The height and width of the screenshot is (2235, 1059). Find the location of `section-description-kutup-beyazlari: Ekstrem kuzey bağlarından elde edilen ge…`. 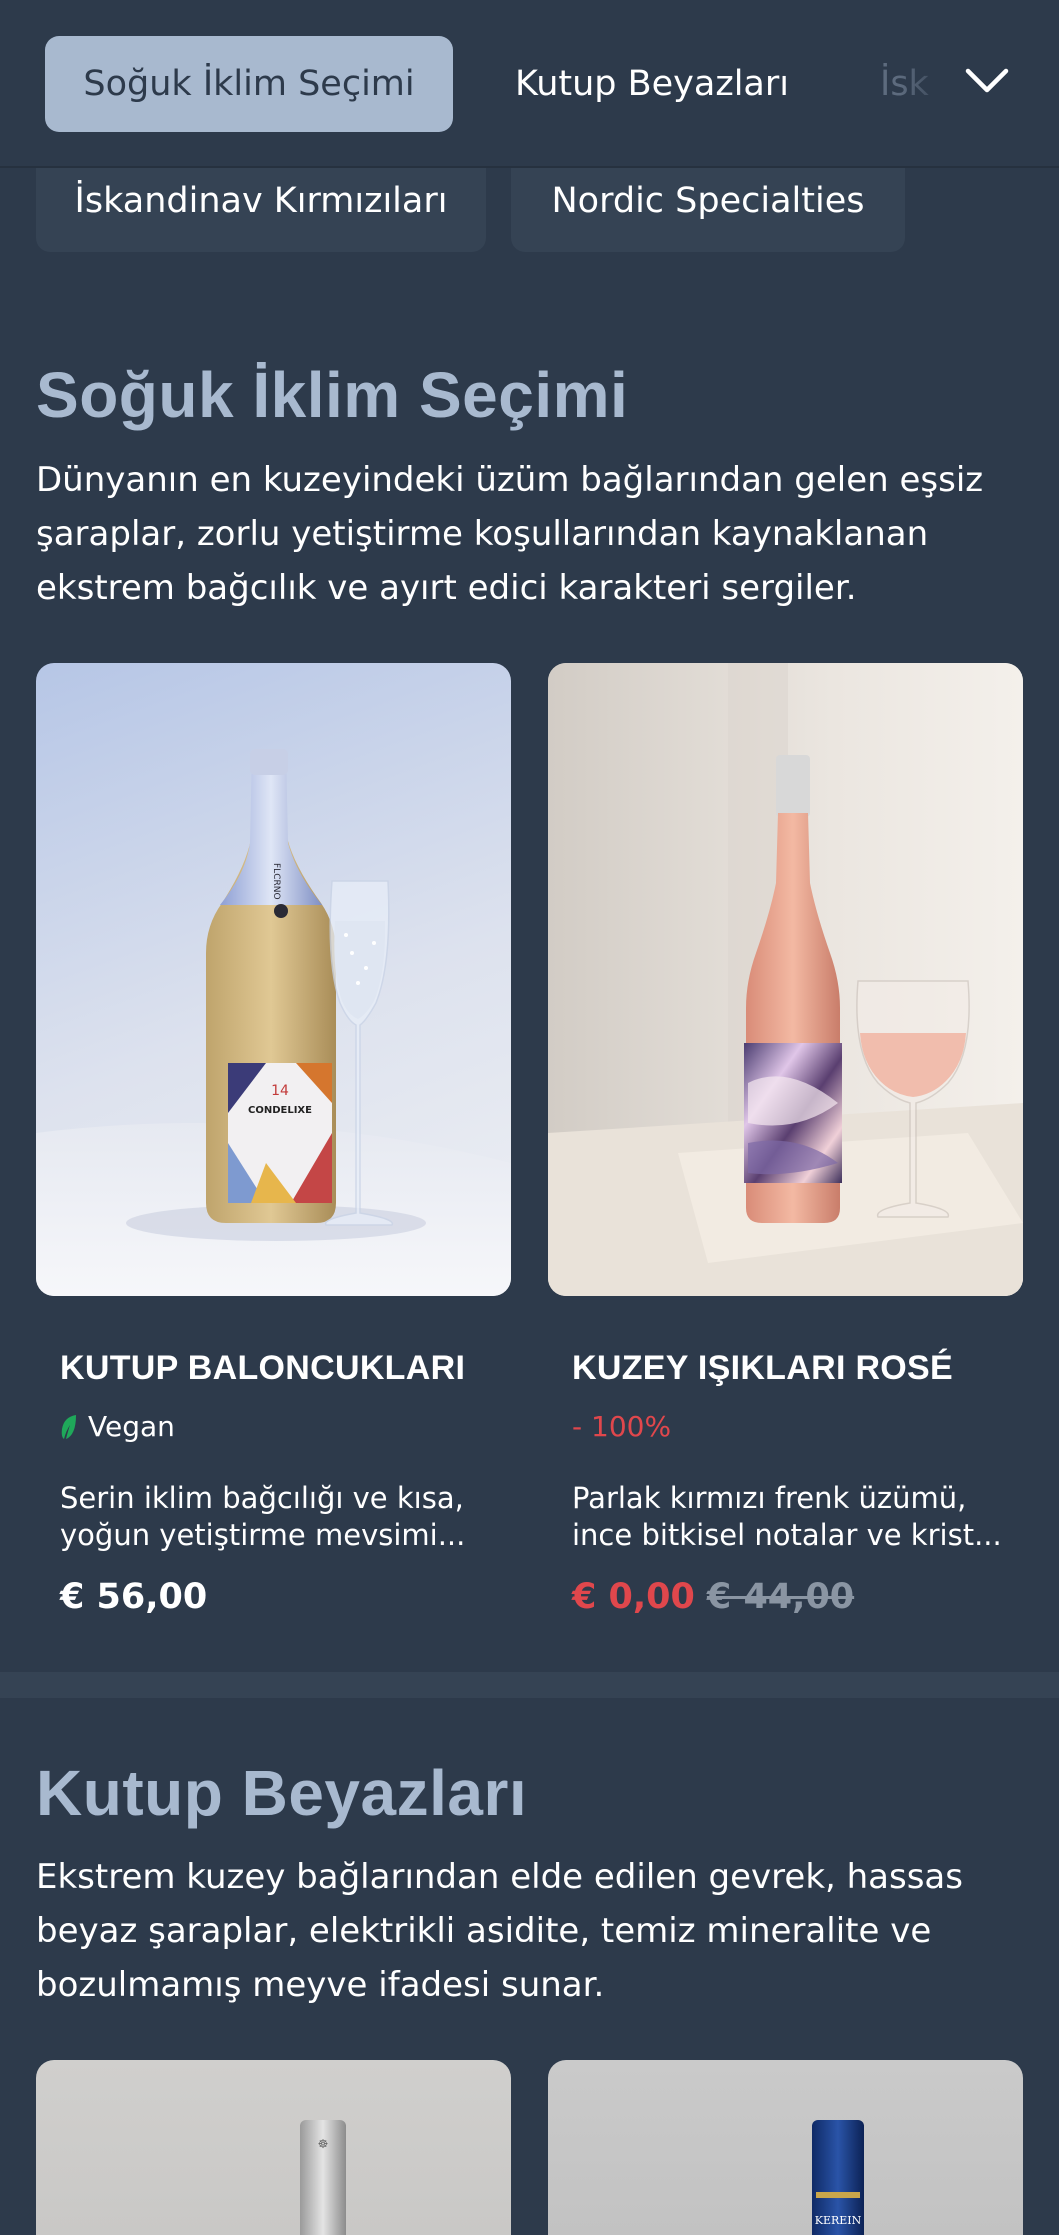

section-description-kutup-beyazlari: Ekstrem kuzey bağlarından elde edilen ge… is located at coordinates (499, 1931).